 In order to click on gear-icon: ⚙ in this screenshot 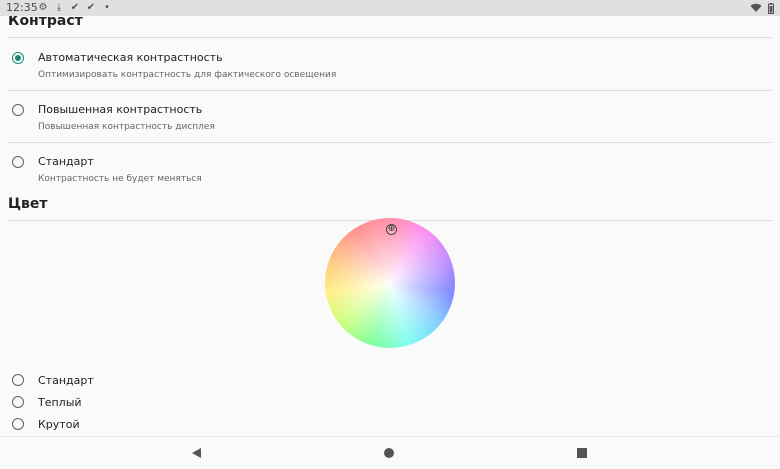, I will do `click(43, 7)`.